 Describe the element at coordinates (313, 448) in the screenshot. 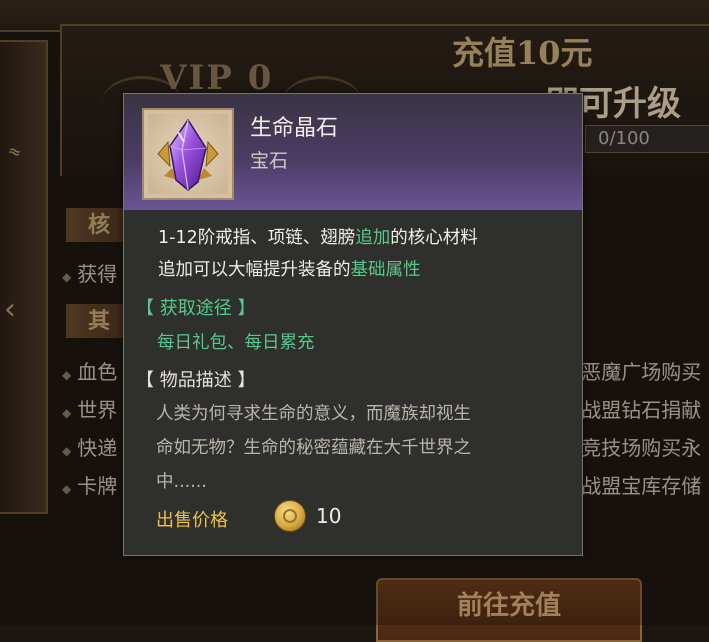

I see `lore-line: 命如无物？生命的秘密蕴藏在大千世界之` at that location.